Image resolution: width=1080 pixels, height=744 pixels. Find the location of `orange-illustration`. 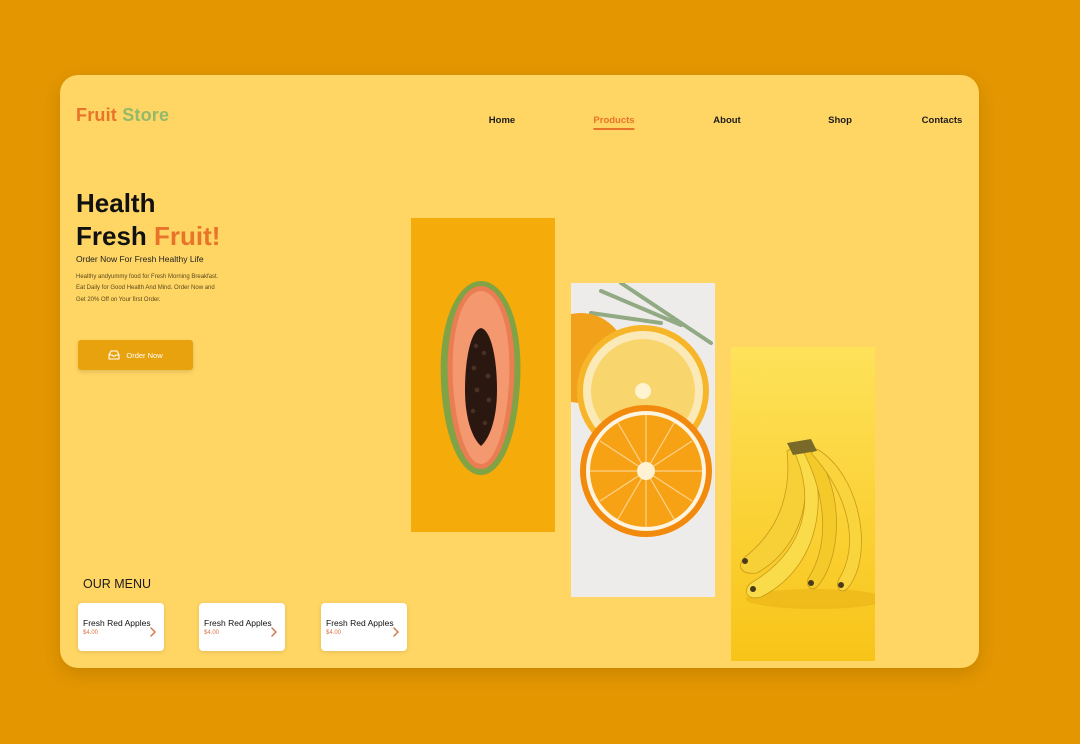

orange-illustration is located at coordinates (643, 440).